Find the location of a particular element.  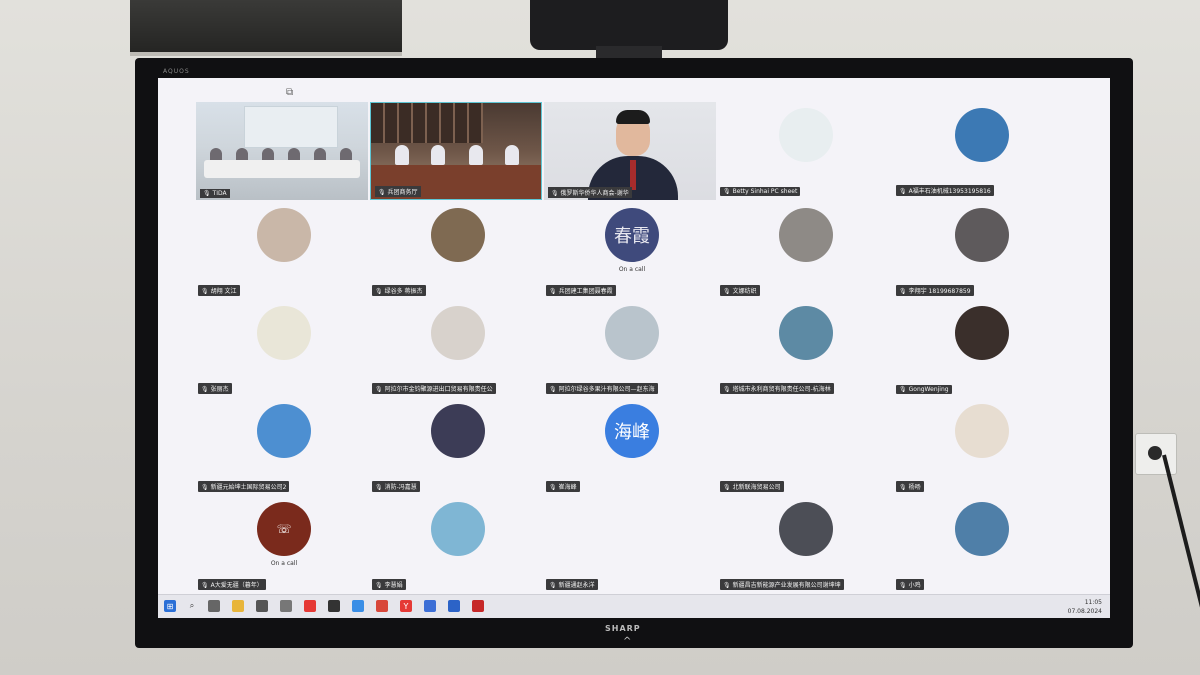

avatar: 春霞 is located at coordinates (632, 235).